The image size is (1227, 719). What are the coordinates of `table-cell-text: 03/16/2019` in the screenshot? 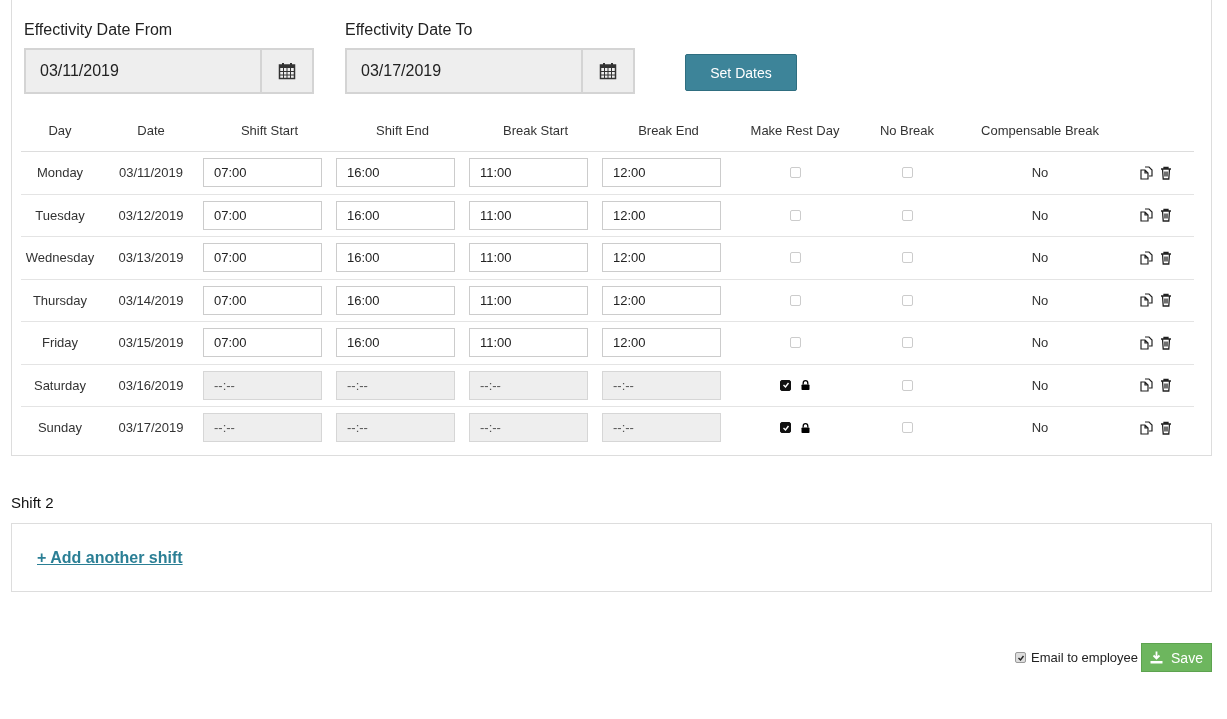 It's located at (151, 385).